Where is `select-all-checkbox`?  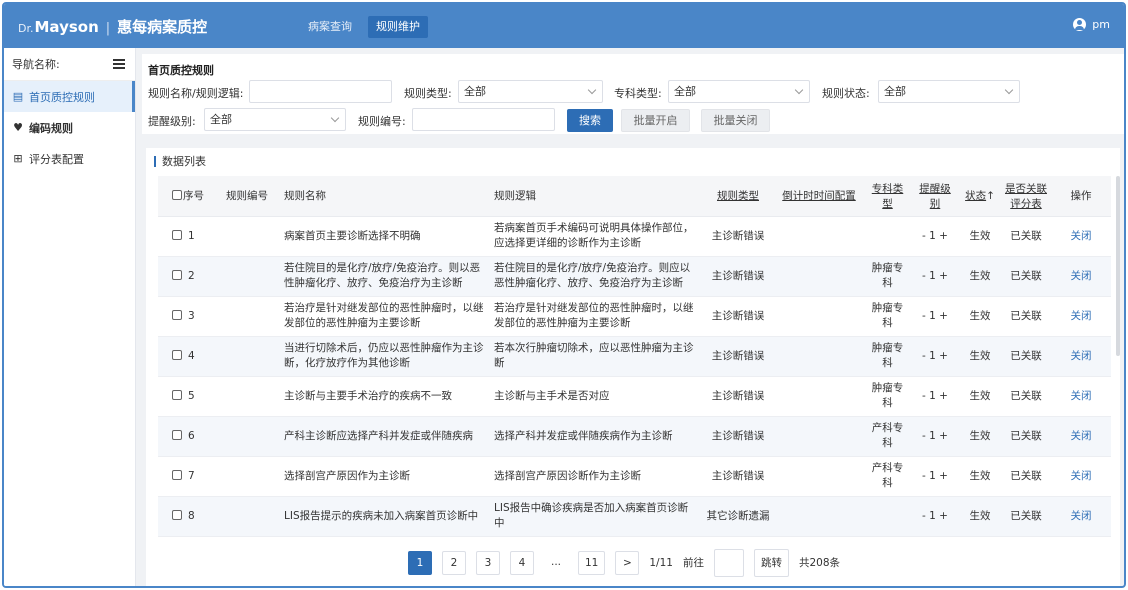
select-all-checkbox is located at coordinates (177, 195).